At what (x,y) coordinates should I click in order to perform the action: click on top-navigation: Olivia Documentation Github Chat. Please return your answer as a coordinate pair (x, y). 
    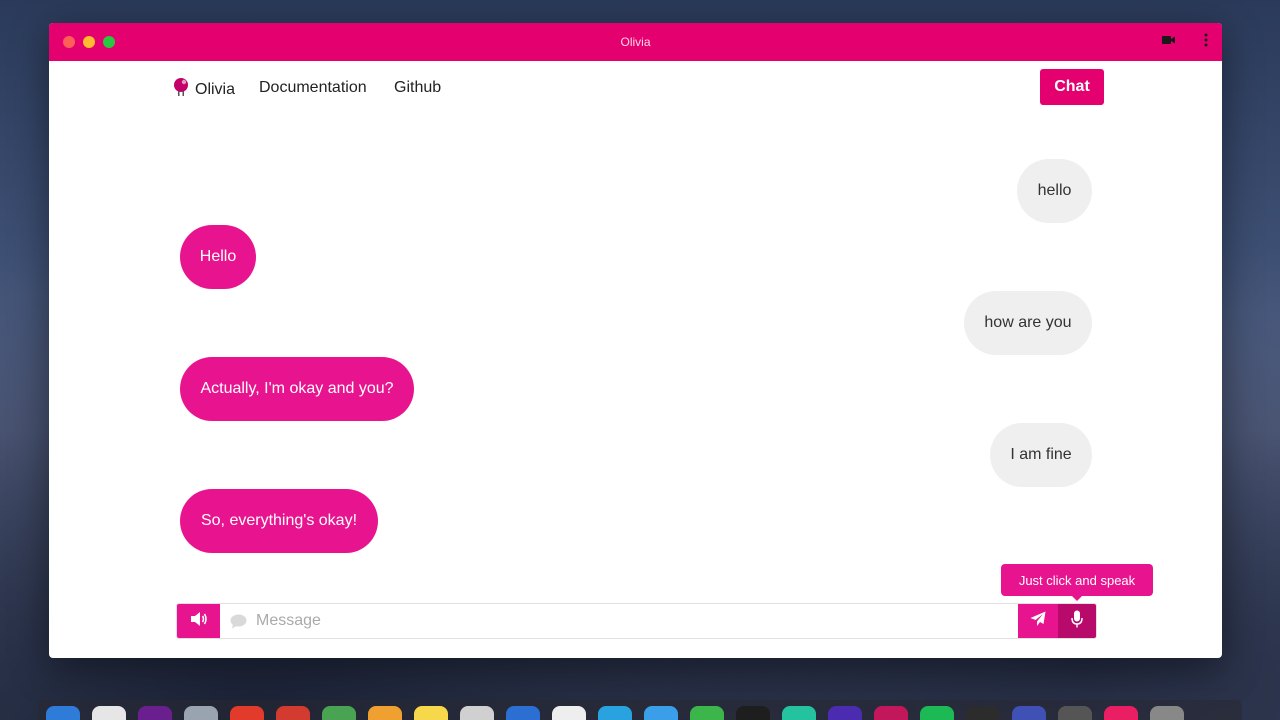
    Looking at the image, I should click on (635, 87).